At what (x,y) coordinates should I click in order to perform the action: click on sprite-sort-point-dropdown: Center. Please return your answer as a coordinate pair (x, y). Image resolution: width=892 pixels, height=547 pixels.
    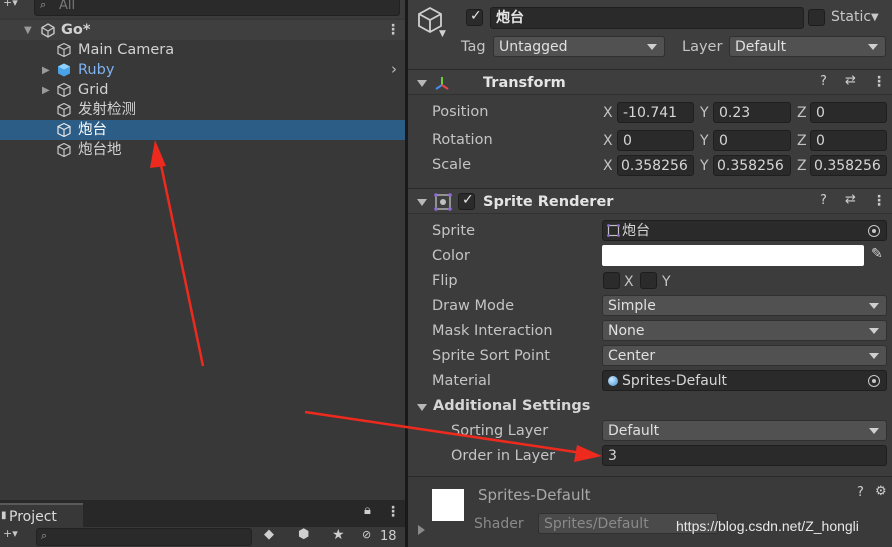
    Looking at the image, I should click on (744, 355).